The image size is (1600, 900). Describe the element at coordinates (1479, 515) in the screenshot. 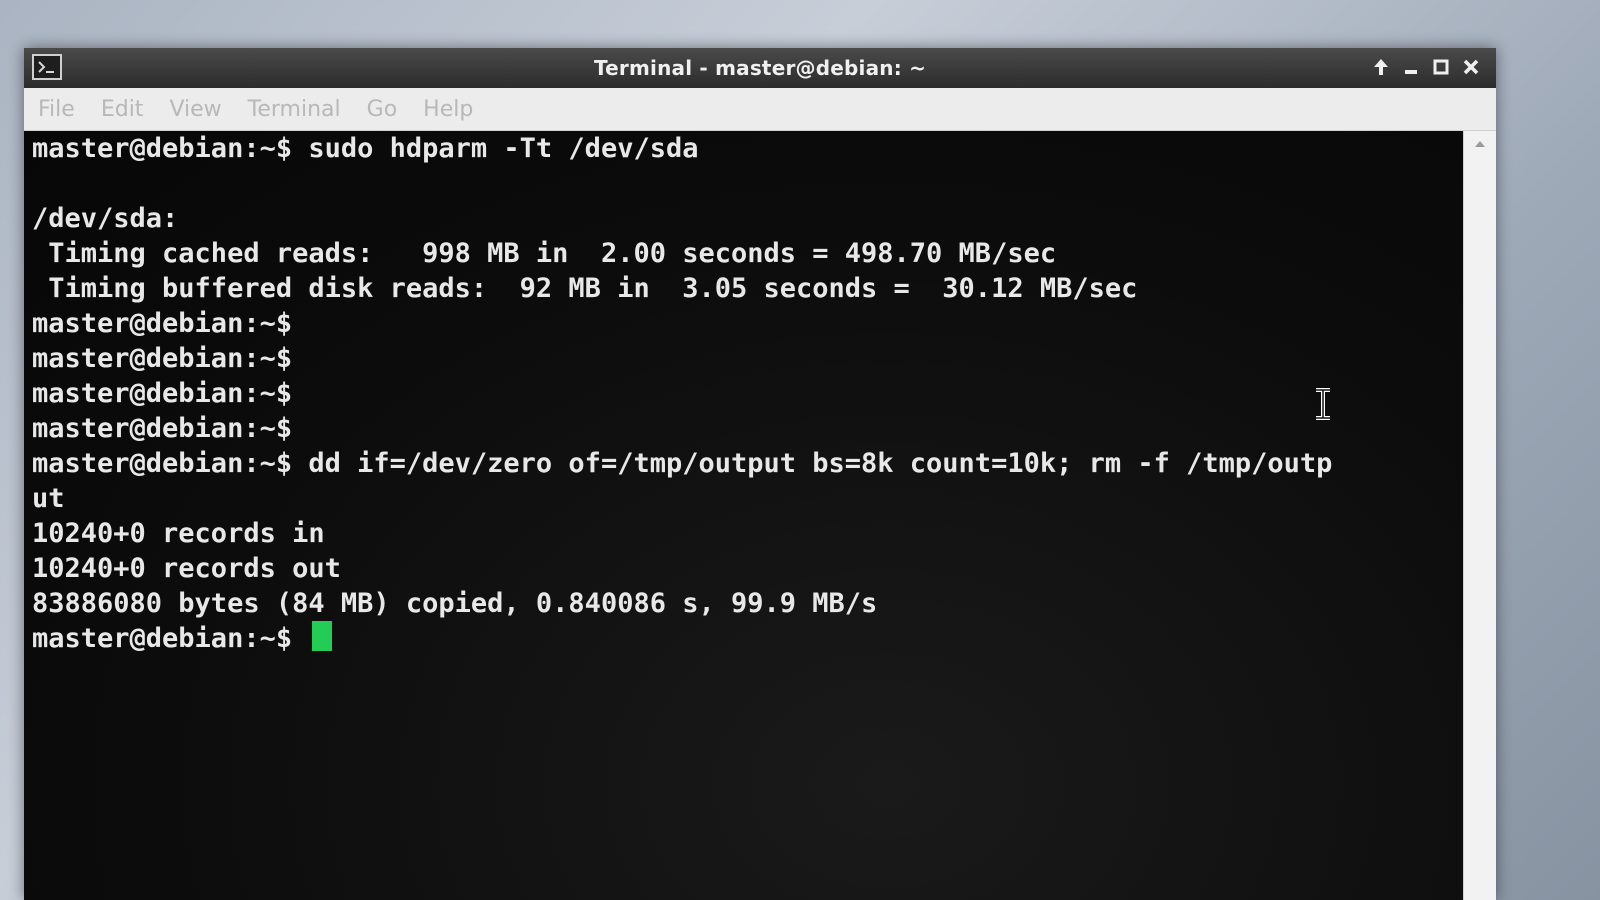

I see `scrollbar` at that location.